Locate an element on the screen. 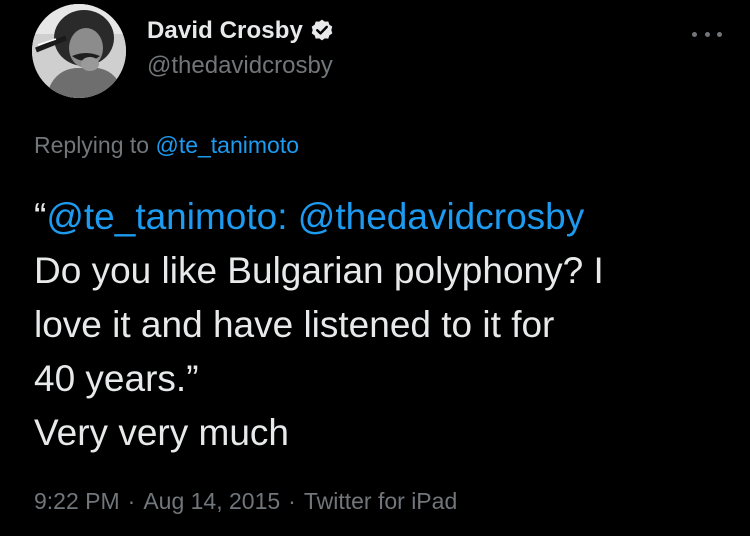 The width and height of the screenshot is (750, 536). tweet-time: 9:22 PM is located at coordinates (77, 501).